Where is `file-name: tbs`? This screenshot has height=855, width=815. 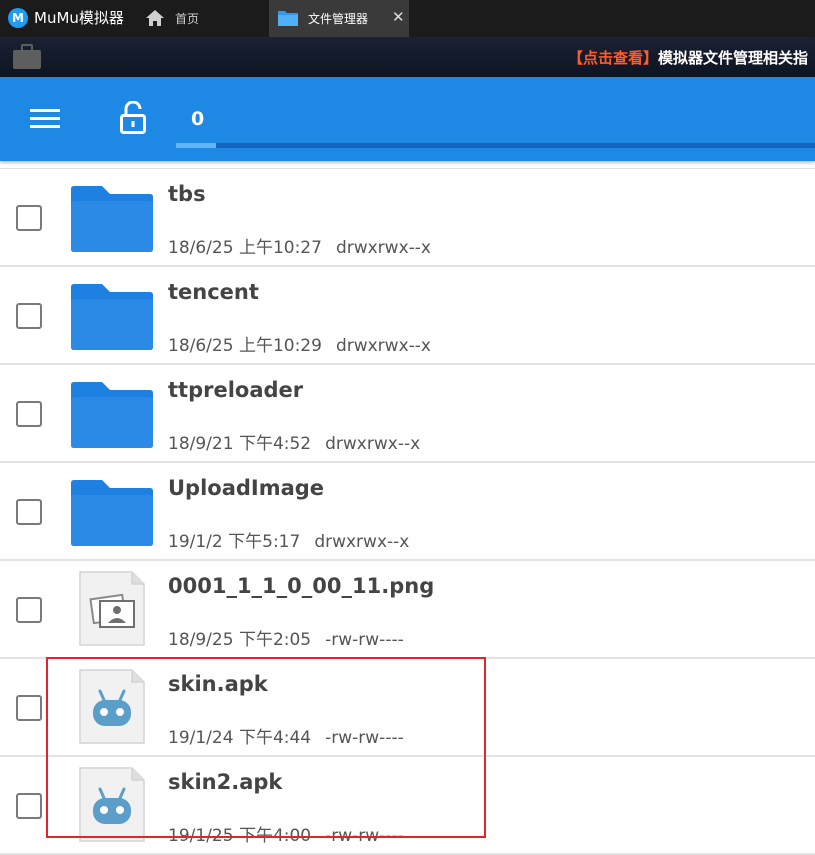
file-name: tbs is located at coordinates (187, 194).